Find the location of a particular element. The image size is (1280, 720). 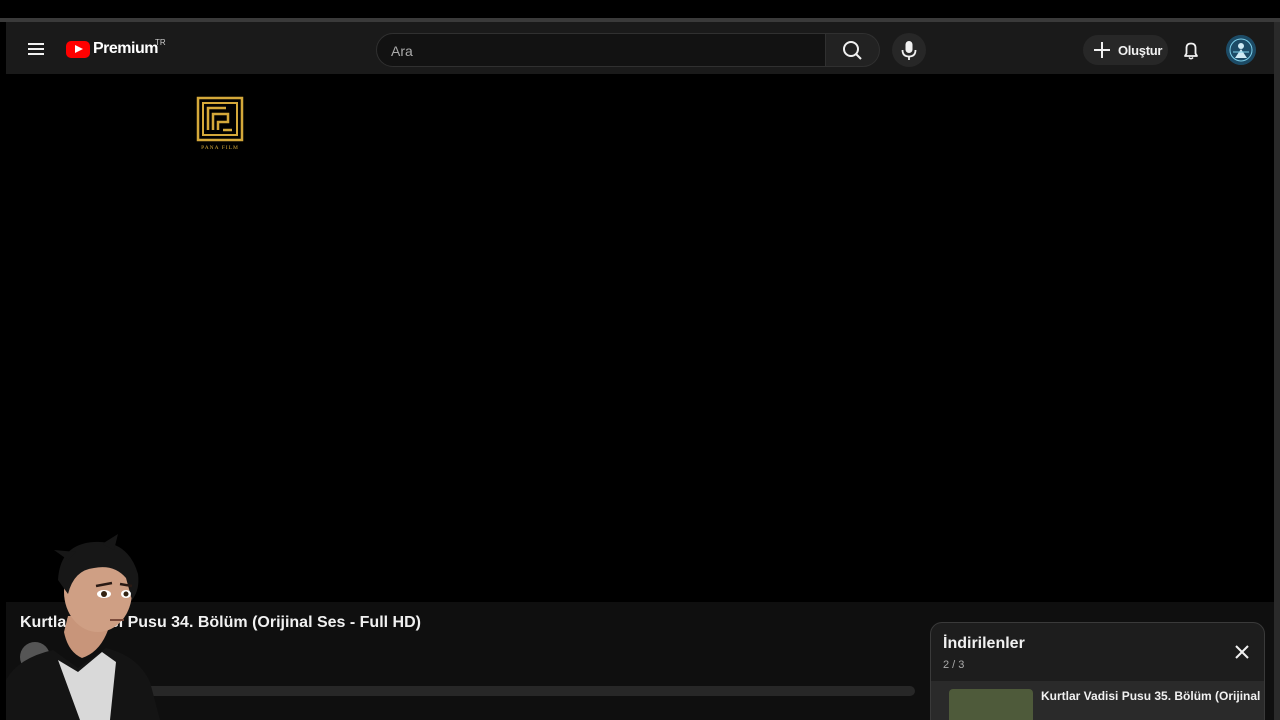

menu-button is located at coordinates (36, 49).